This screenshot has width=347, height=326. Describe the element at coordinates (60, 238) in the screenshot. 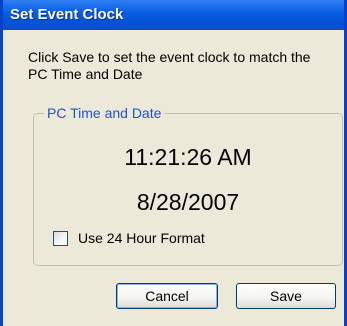

I see `use-24-hour-checkbox` at that location.